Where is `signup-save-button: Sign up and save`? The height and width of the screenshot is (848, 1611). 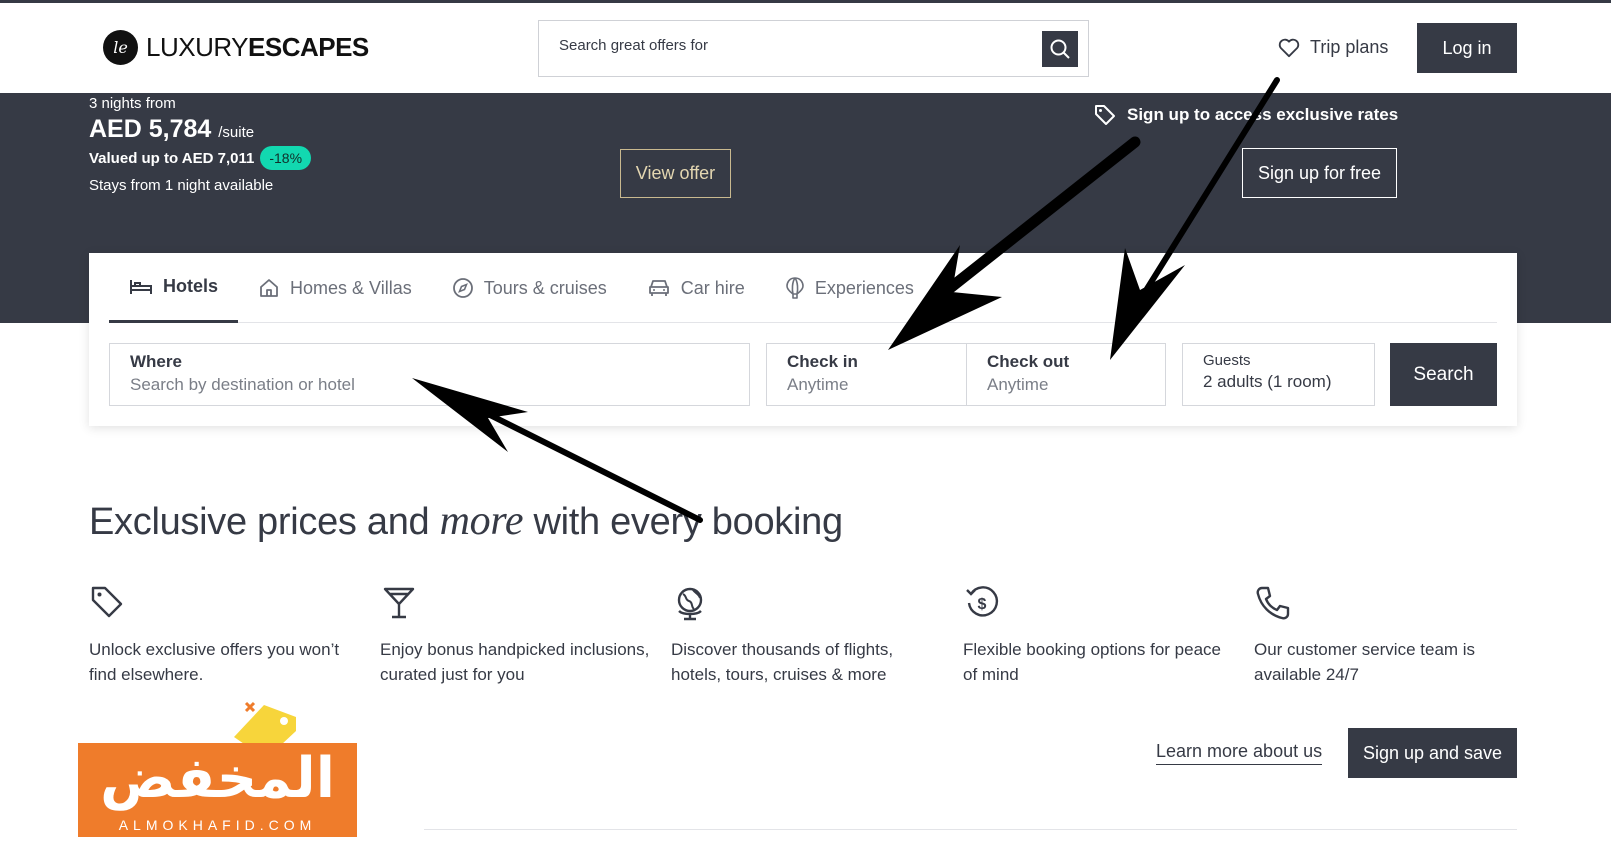
signup-save-button: Sign up and save is located at coordinates (1432, 753).